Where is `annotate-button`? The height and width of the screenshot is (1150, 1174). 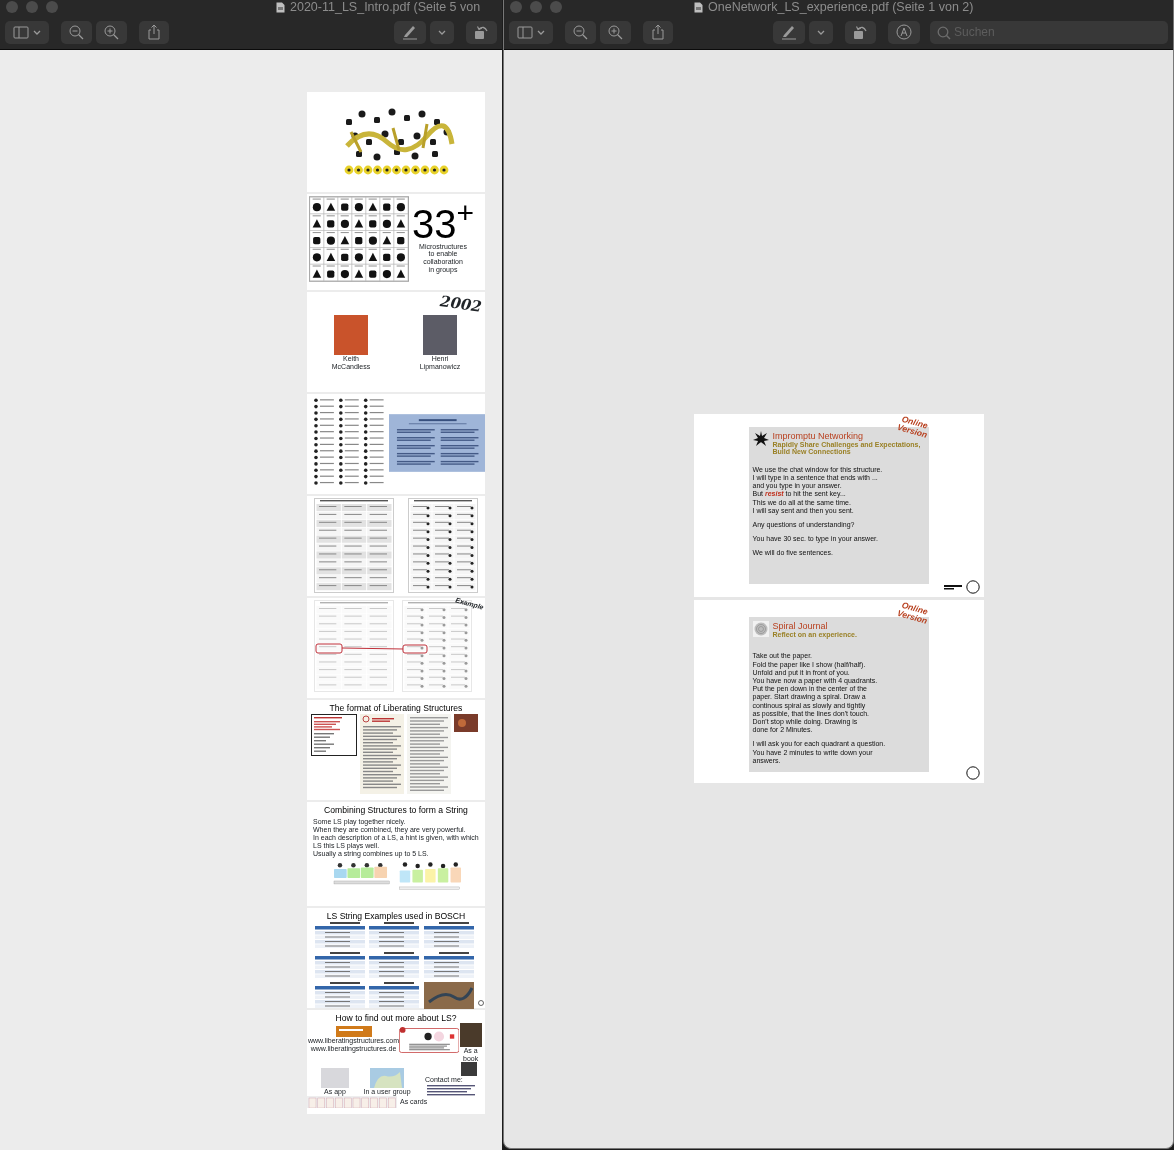
annotate-button is located at coordinates (904, 32).